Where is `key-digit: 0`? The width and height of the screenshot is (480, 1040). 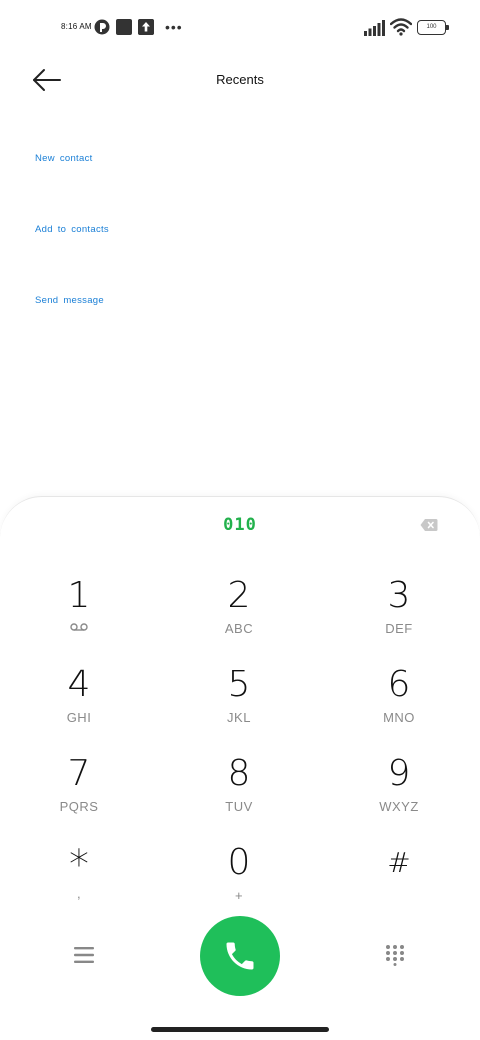 key-digit: 0 is located at coordinates (239, 862).